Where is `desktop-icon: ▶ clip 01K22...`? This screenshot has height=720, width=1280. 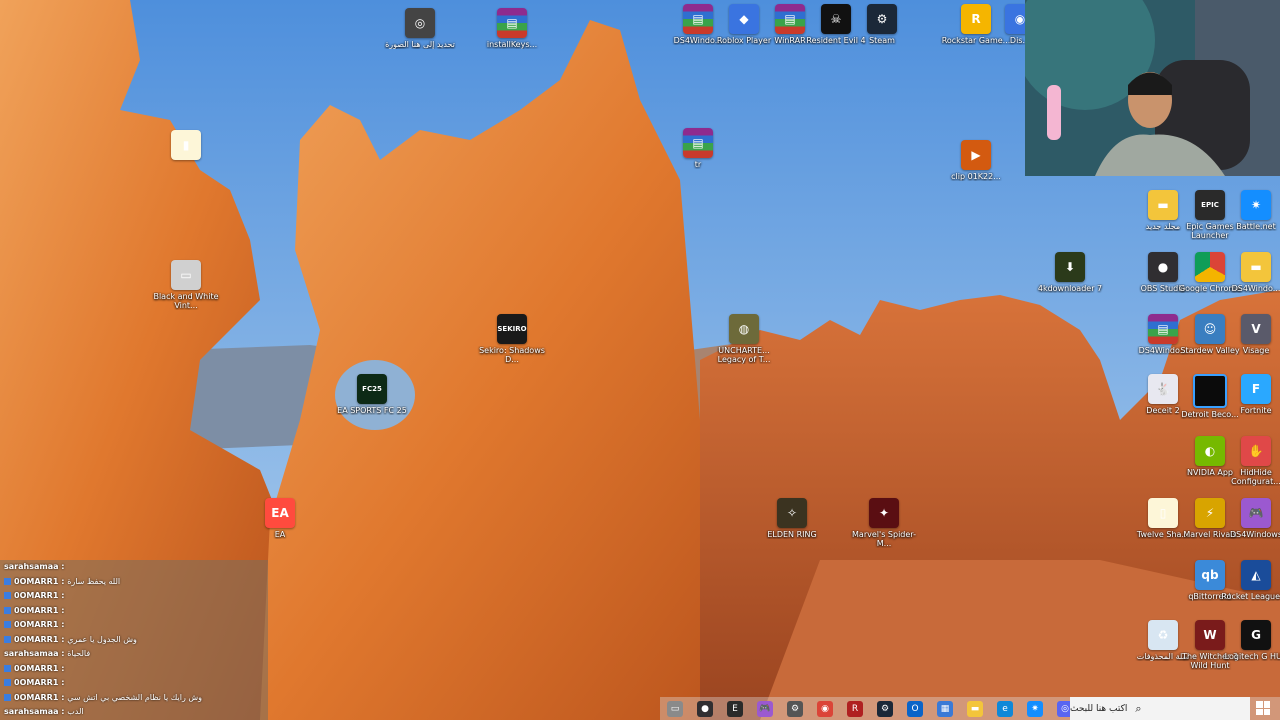 desktop-icon: ▶ clip 01K22... is located at coordinates (976, 160).